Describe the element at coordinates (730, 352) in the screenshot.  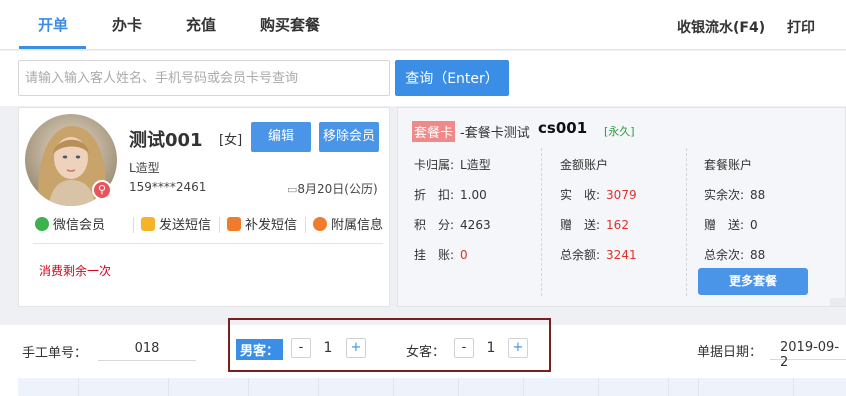
I see `date-label: 单据日期：` at that location.